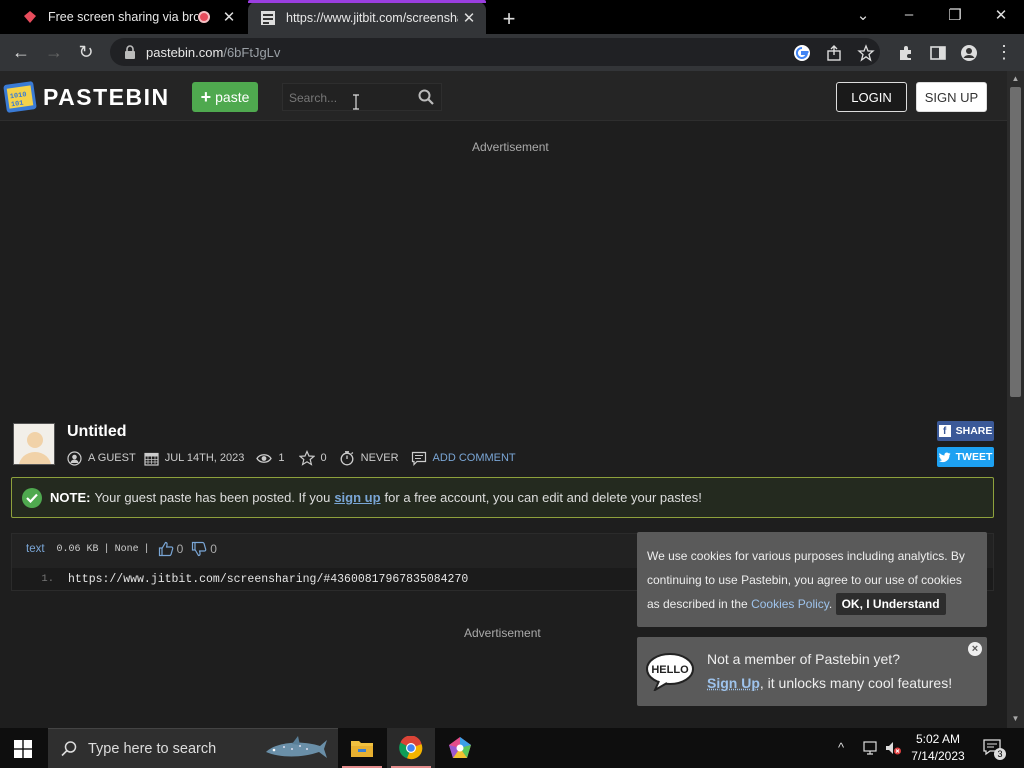  What do you see at coordinates (474, 458) in the screenshot?
I see `add-comment-label: ADD COMMENT` at bounding box center [474, 458].